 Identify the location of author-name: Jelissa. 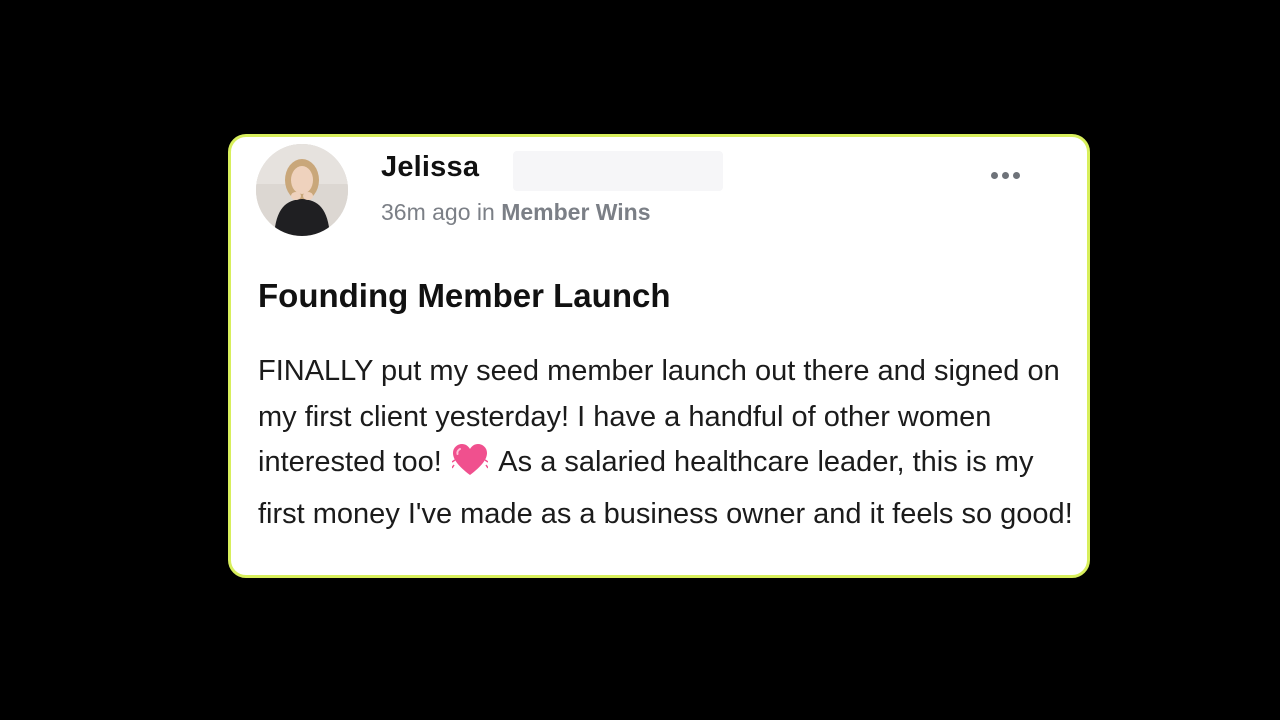
(430, 167).